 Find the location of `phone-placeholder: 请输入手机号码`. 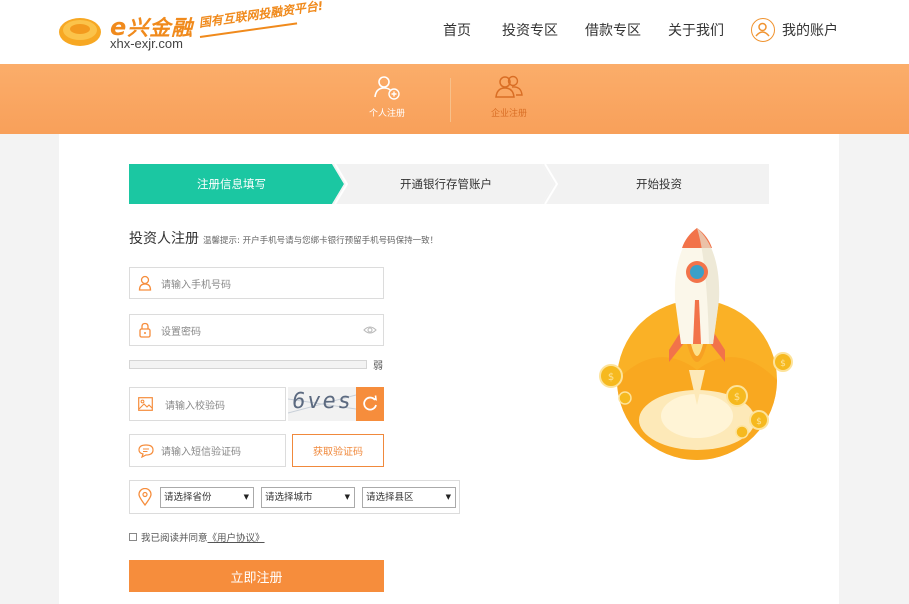

phone-placeholder: 请输入手机号码 is located at coordinates (196, 285).